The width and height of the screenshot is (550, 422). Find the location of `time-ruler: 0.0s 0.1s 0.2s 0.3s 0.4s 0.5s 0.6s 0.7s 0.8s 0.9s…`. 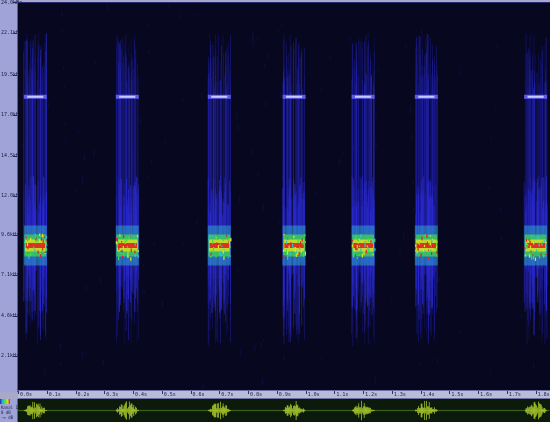

time-ruler: 0.0s 0.1s 0.2s 0.3s 0.4s 0.5s 0.6s 0.7s 0.8s 0.9s… is located at coordinates (284, 394).